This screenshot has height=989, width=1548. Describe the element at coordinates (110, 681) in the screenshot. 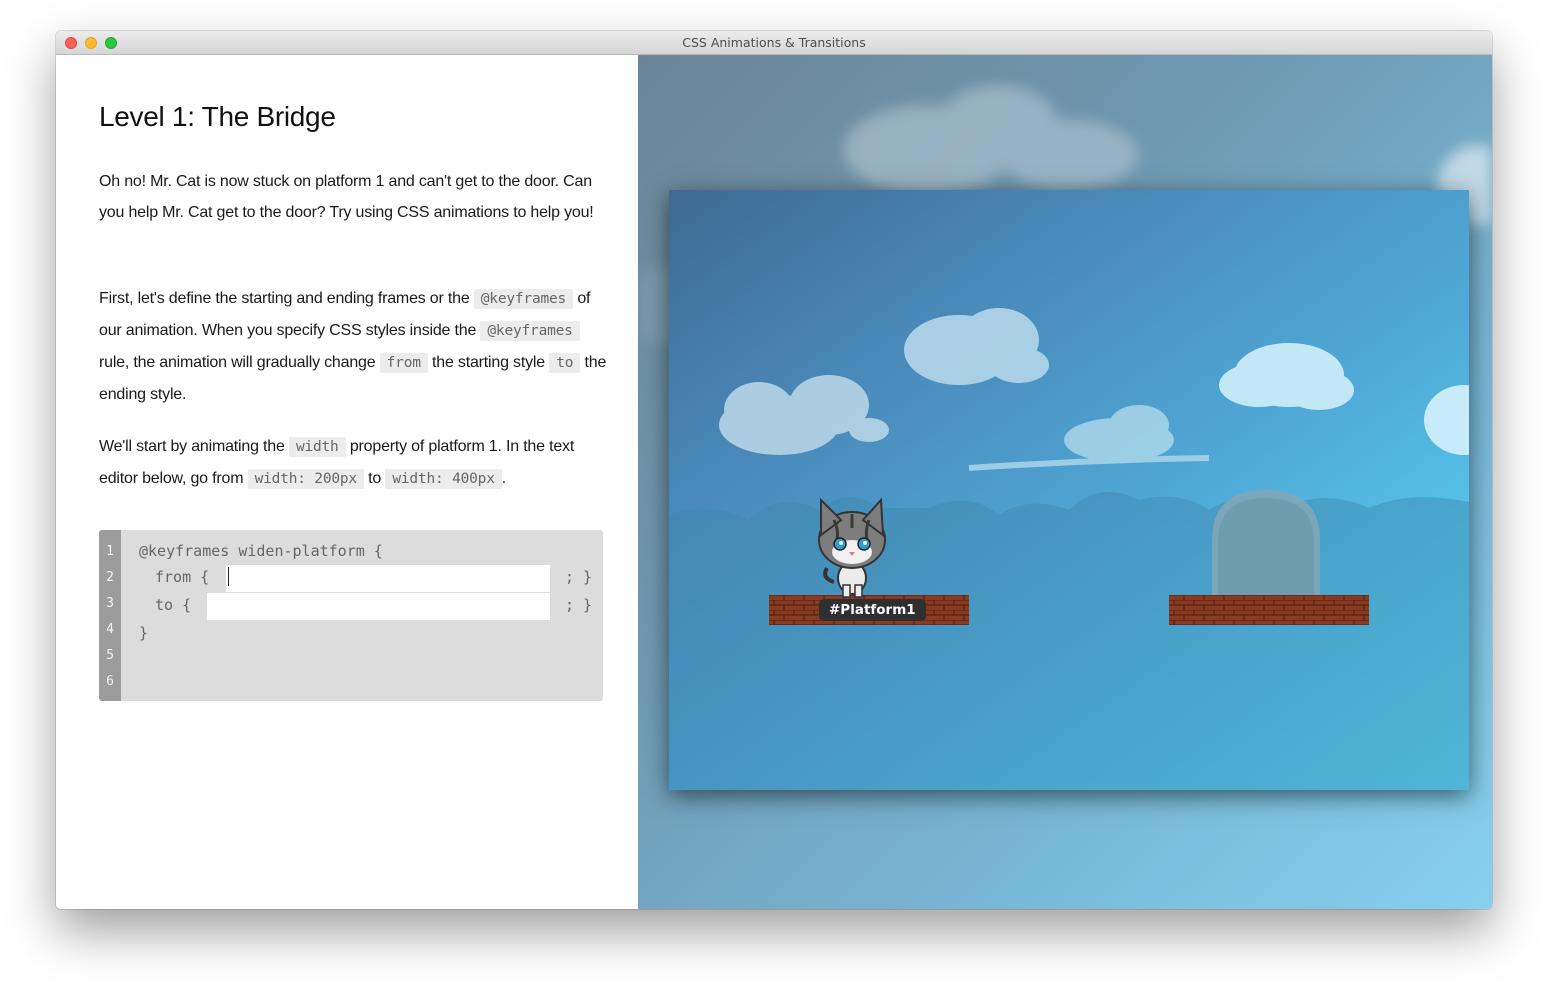

I see `line-number: 6` at that location.